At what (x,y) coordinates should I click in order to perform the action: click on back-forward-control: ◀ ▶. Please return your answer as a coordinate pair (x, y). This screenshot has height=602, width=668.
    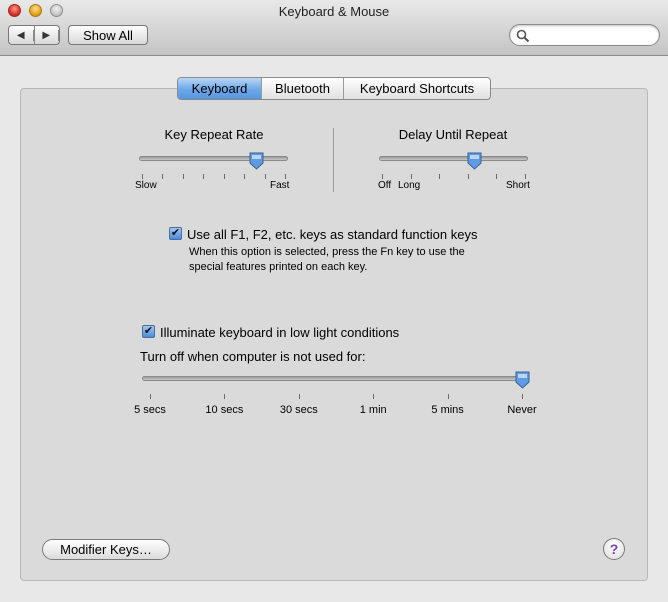
    Looking at the image, I should click on (34, 35).